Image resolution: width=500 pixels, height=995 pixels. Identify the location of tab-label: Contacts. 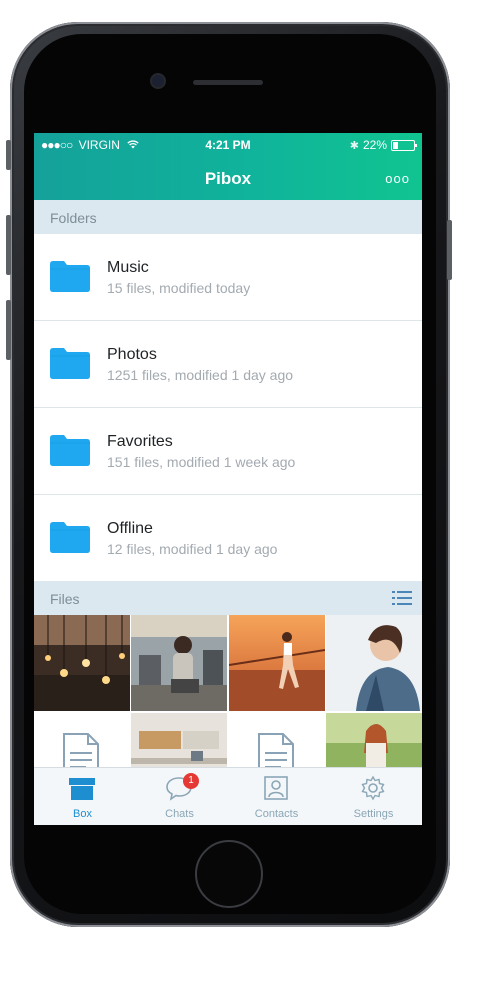
(276, 814).